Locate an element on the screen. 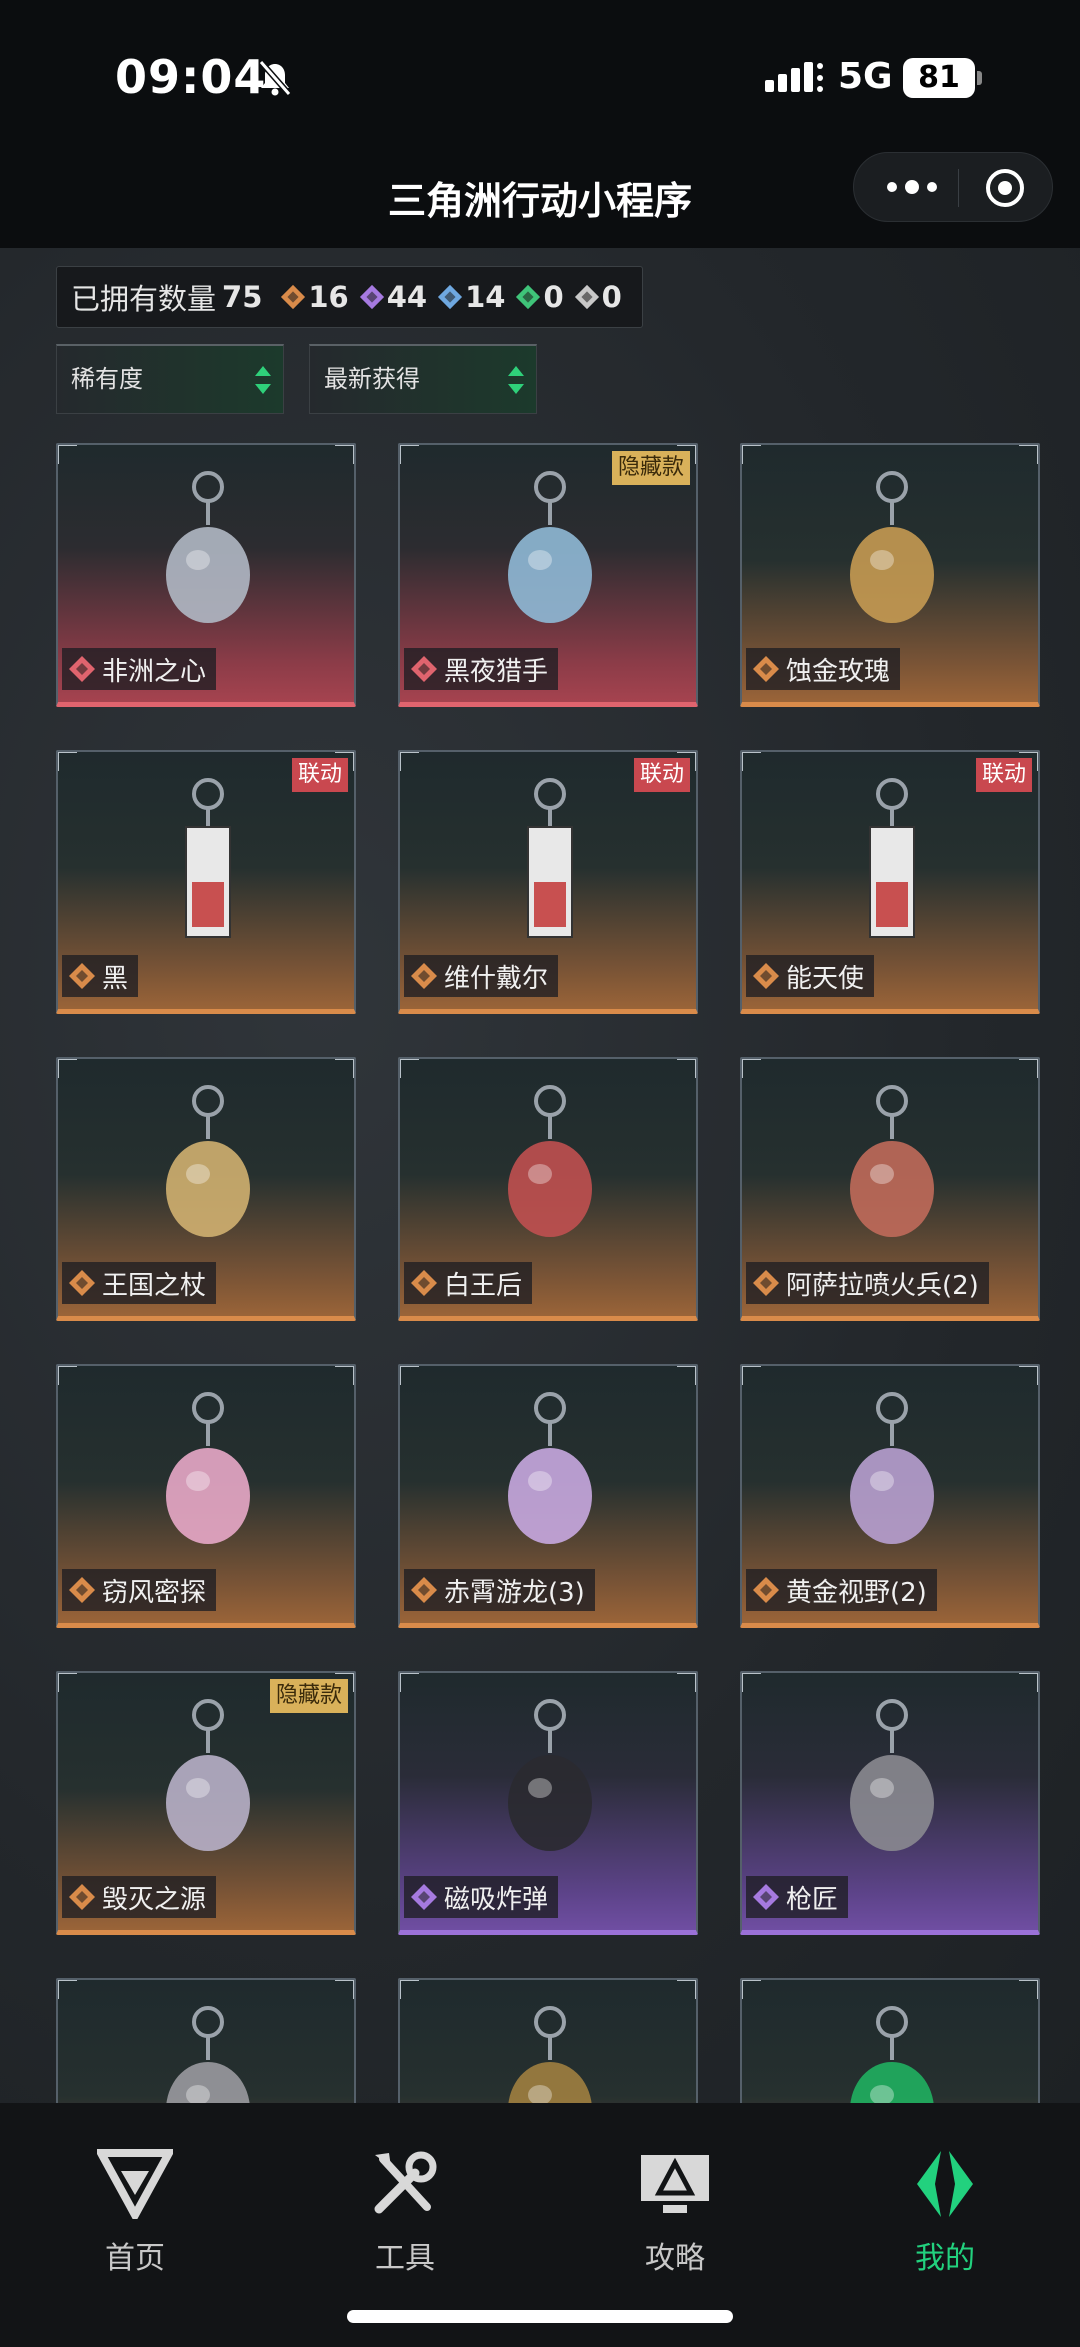 The height and width of the screenshot is (2347, 1080). rarity-stats: 16 44 14 0 0 is located at coordinates (455, 297).